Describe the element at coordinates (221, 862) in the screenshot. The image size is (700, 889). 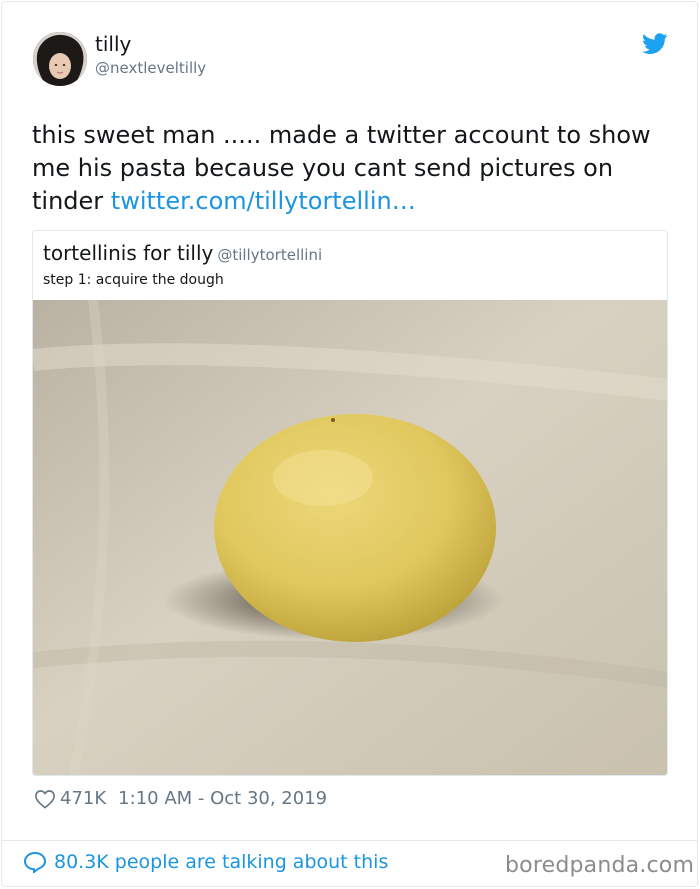
I see `talking-about-text: 80.3K people are talking about this` at that location.